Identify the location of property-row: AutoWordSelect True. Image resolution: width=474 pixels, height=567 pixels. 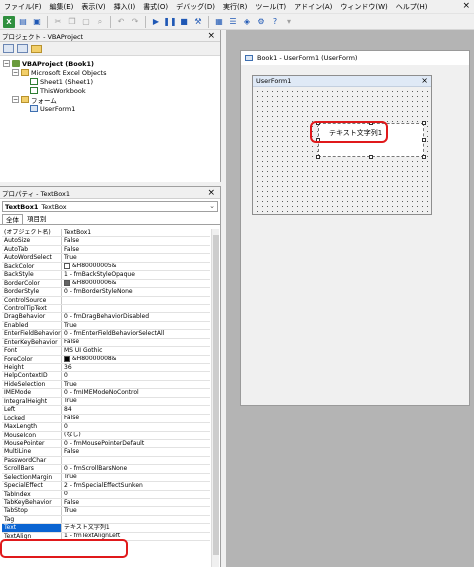
(106, 258).